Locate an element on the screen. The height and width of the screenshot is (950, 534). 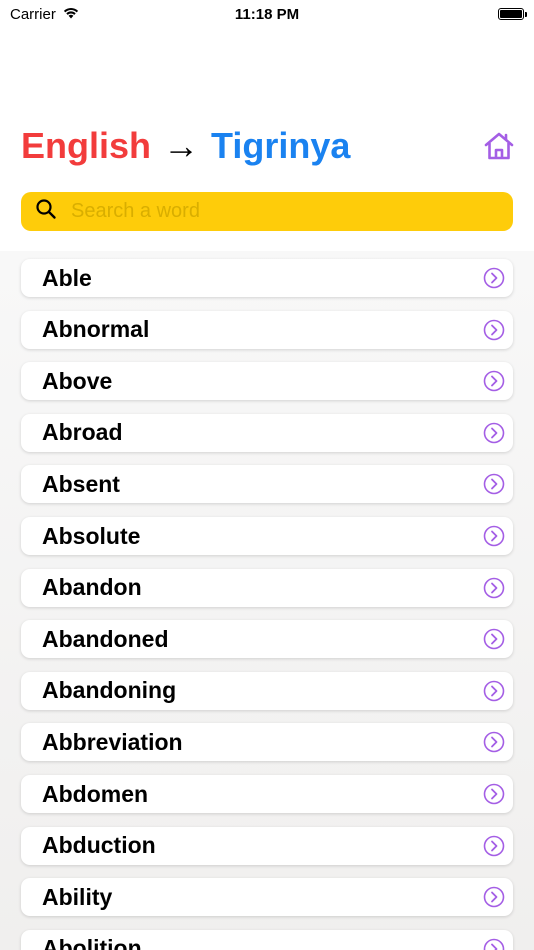
word-label: Abolition is located at coordinates (92, 942).